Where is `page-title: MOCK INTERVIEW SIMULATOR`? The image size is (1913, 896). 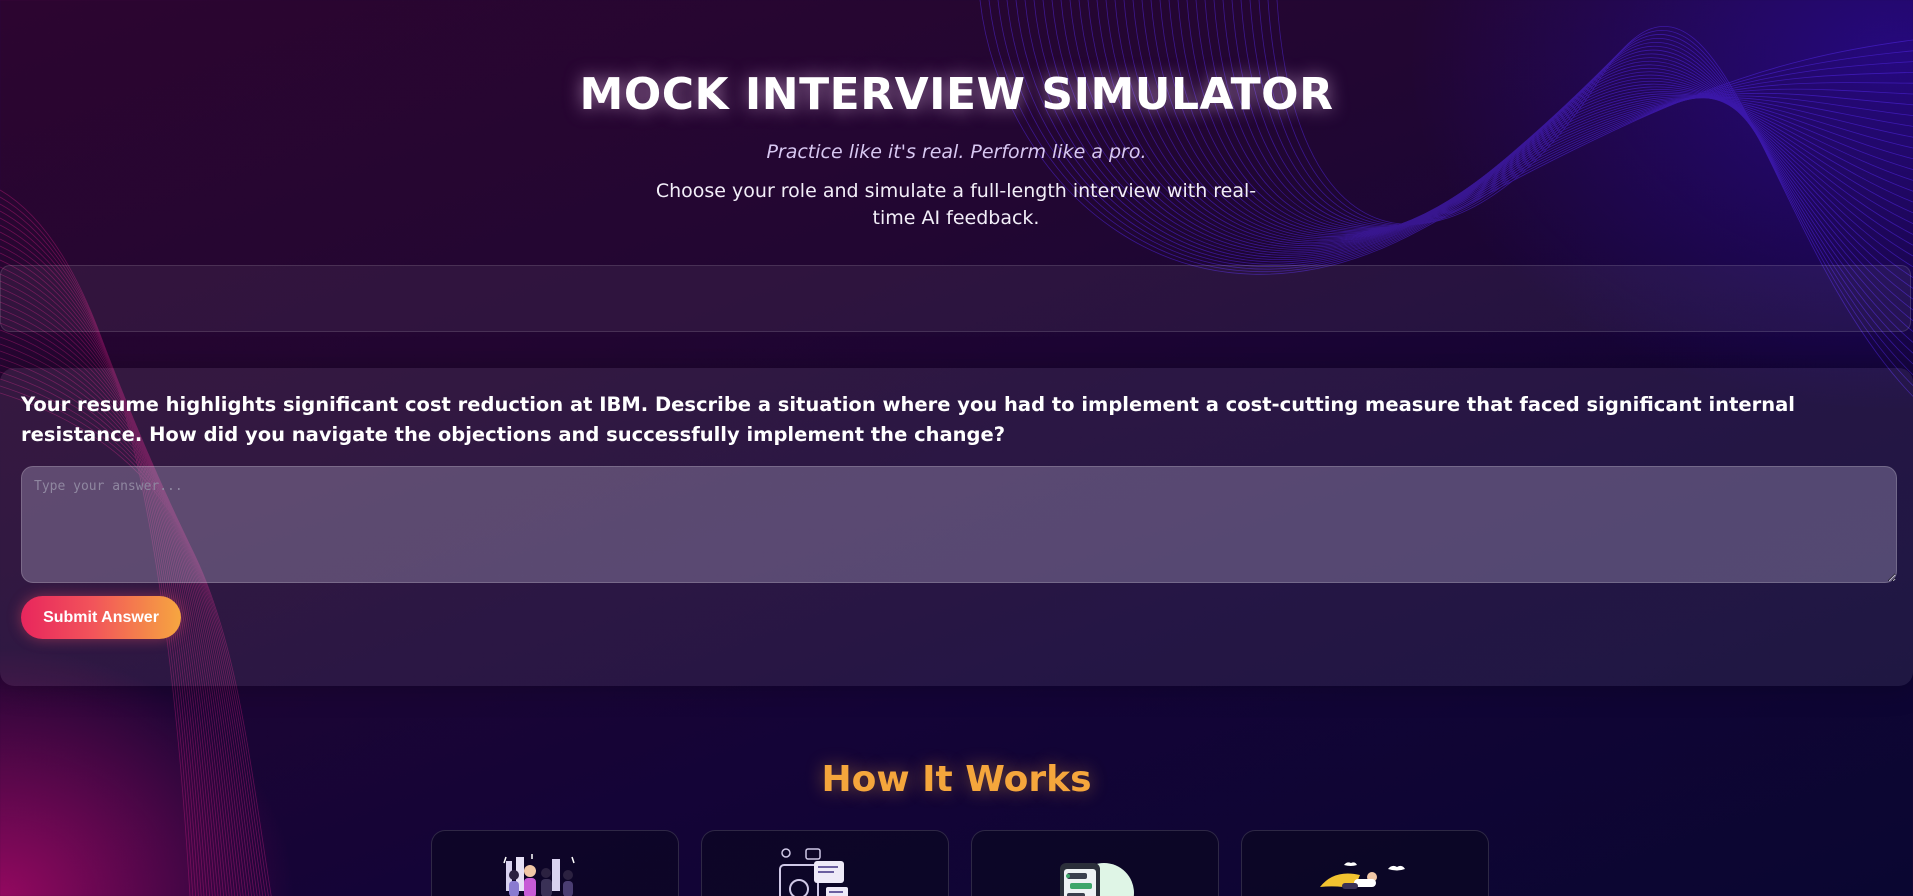
page-title: MOCK INTERVIEW SIMULATOR is located at coordinates (956, 94).